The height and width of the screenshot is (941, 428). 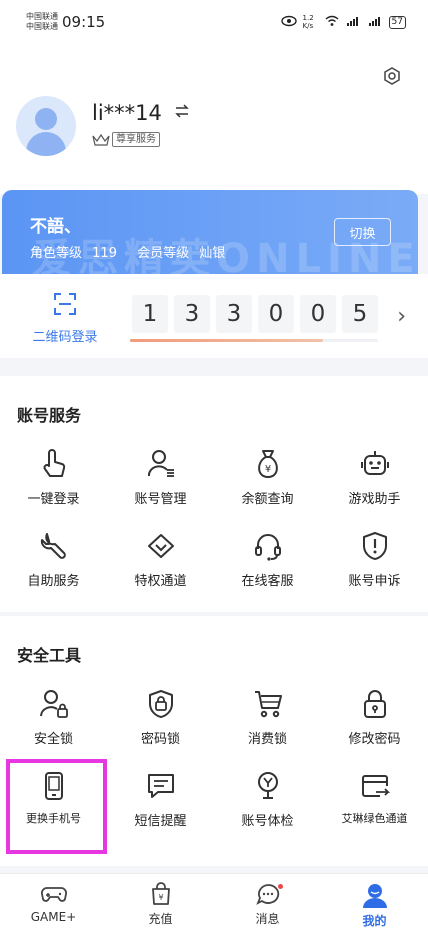 I want to click on switch-role-button: 切换, so click(x=362, y=232).